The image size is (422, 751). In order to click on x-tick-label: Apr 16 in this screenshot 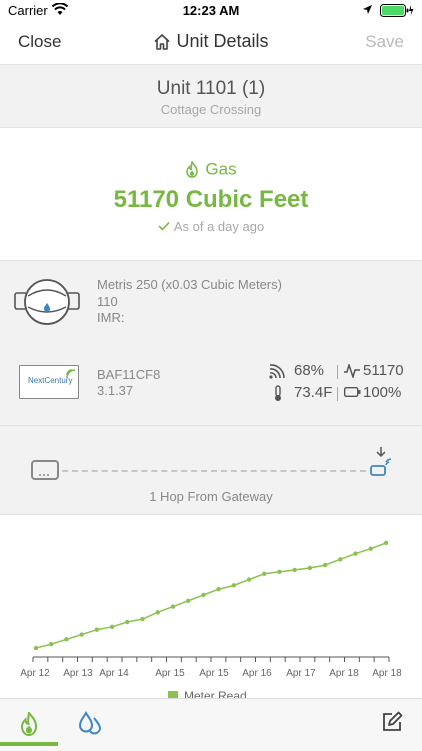, I will do `click(257, 673)`.